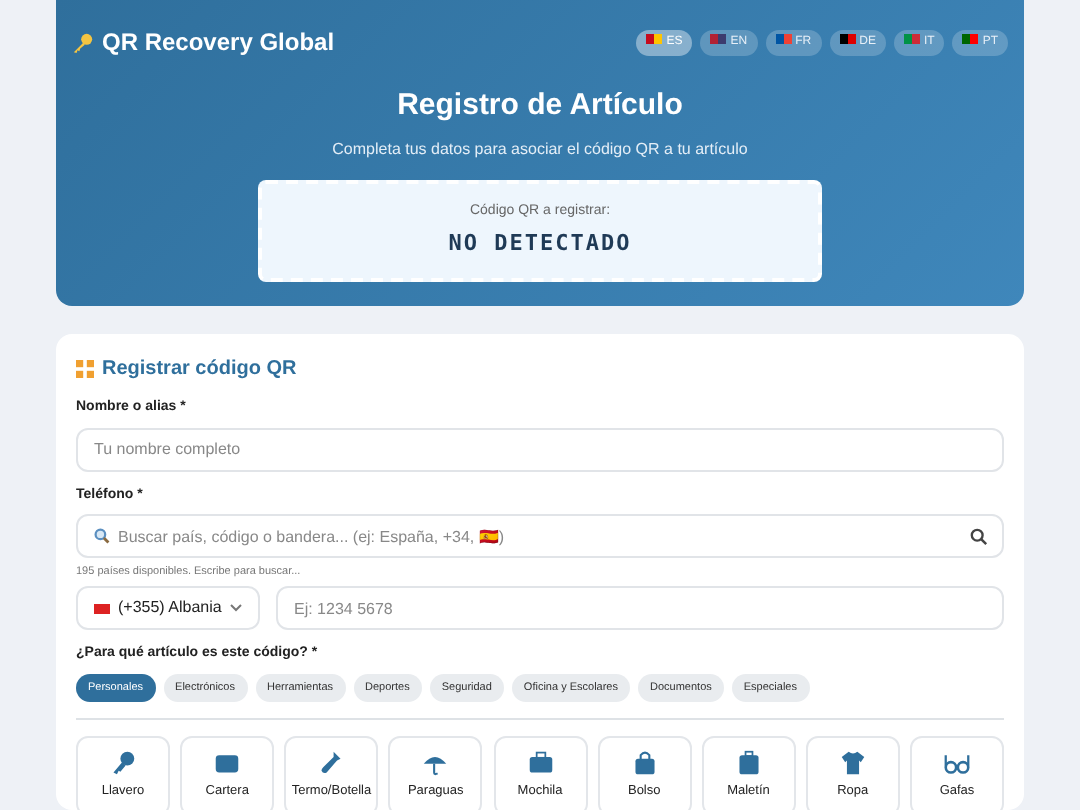 The width and height of the screenshot is (1080, 810). What do you see at coordinates (957, 763) in the screenshot?
I see `glasses-icon` at bounding box center [957, 763].